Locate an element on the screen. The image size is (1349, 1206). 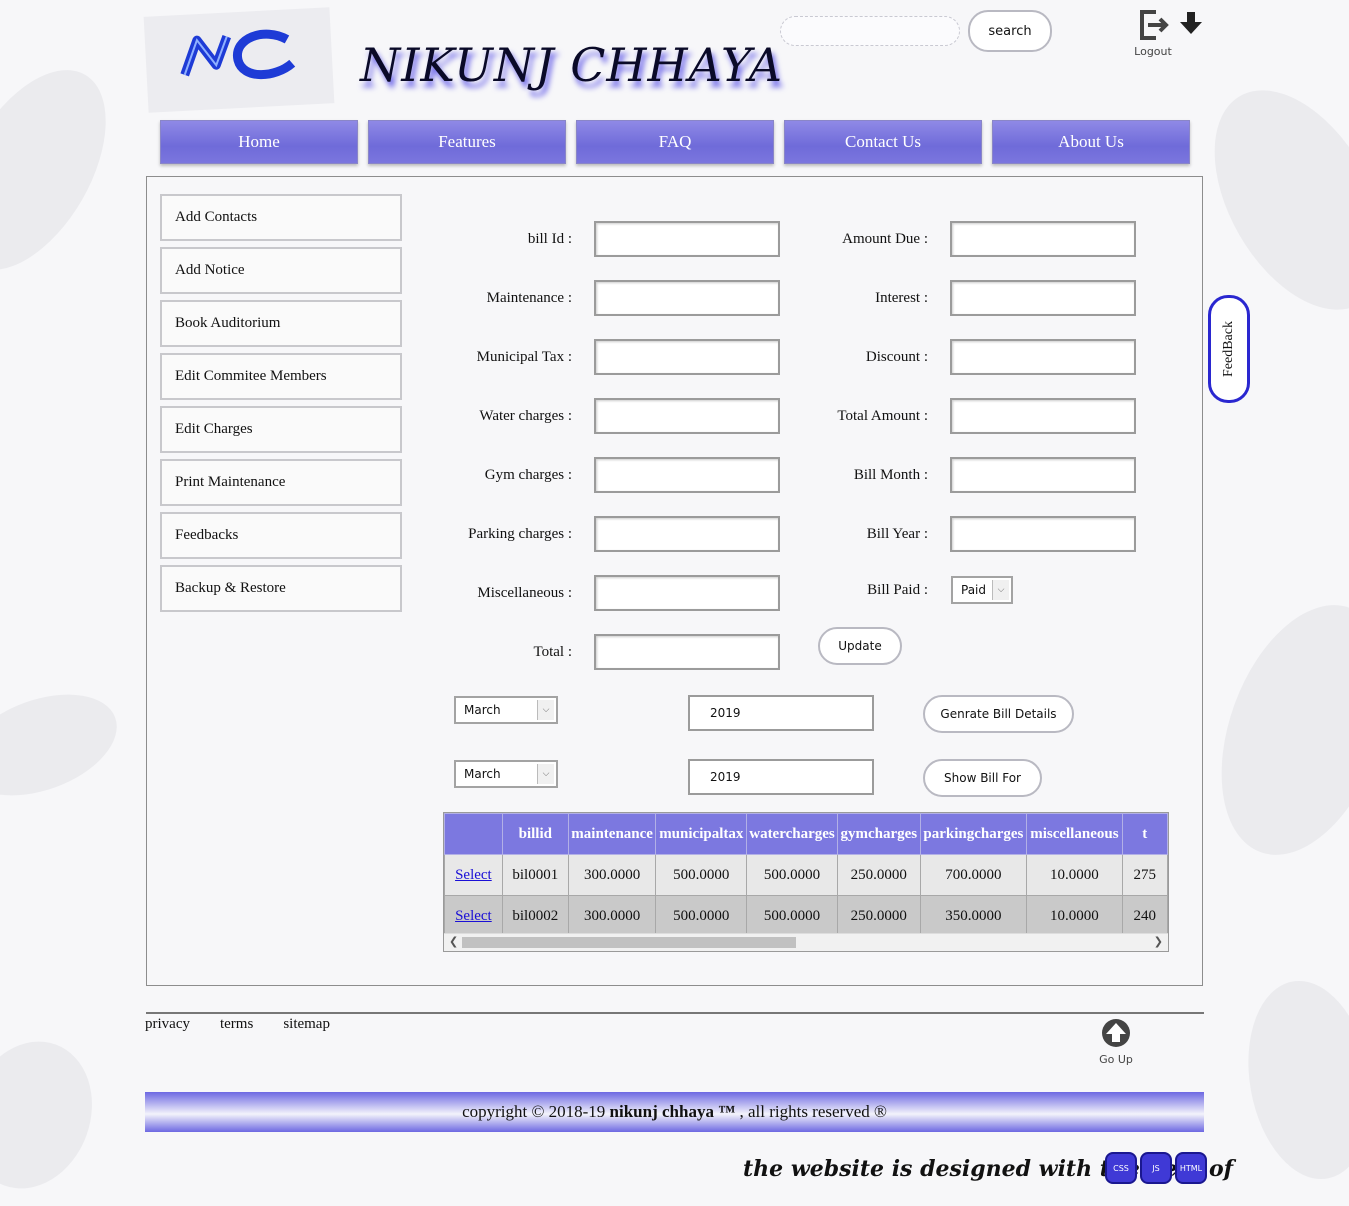
label-bill-month: Bill Month : is located at coordinates (890, 474).